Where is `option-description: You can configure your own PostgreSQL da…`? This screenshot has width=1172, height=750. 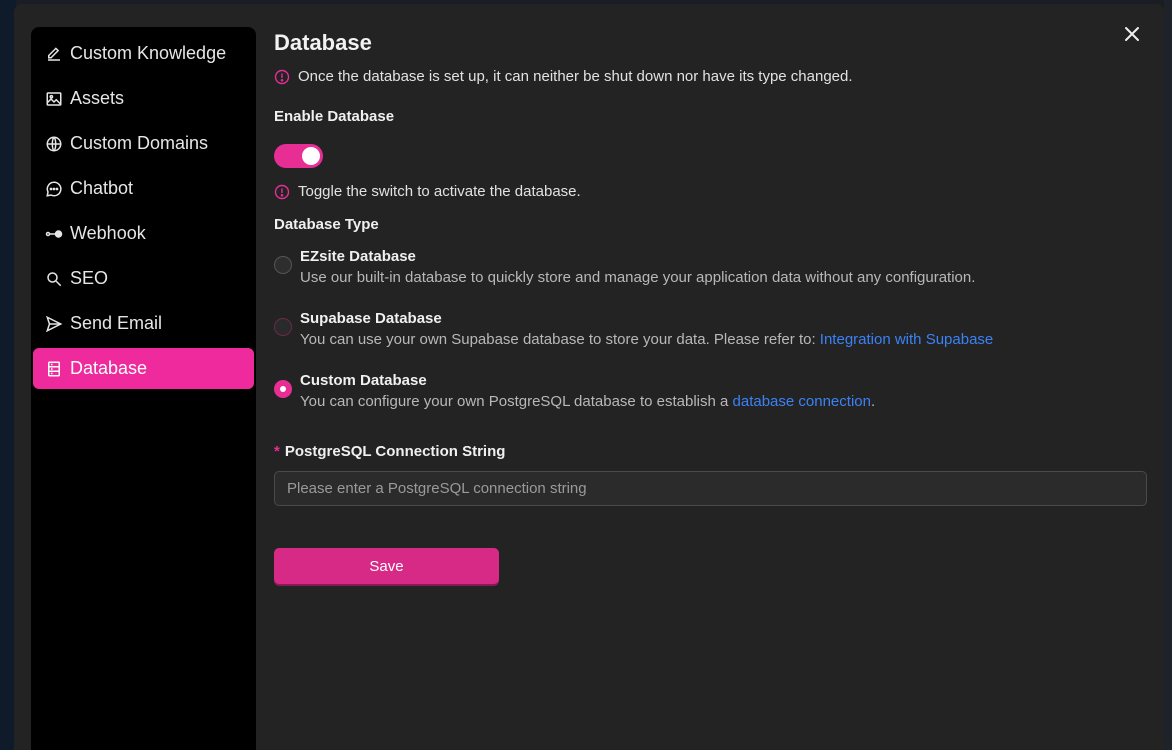
option-description: You can configure your own PostgreSQL da… is located at coordinates (587, 402).